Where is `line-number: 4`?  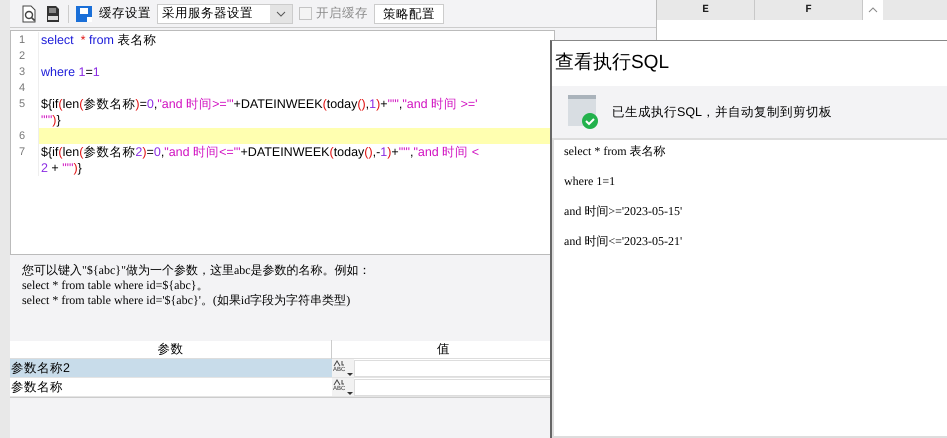 line-number: 4 is located at coordinates (25, 88).